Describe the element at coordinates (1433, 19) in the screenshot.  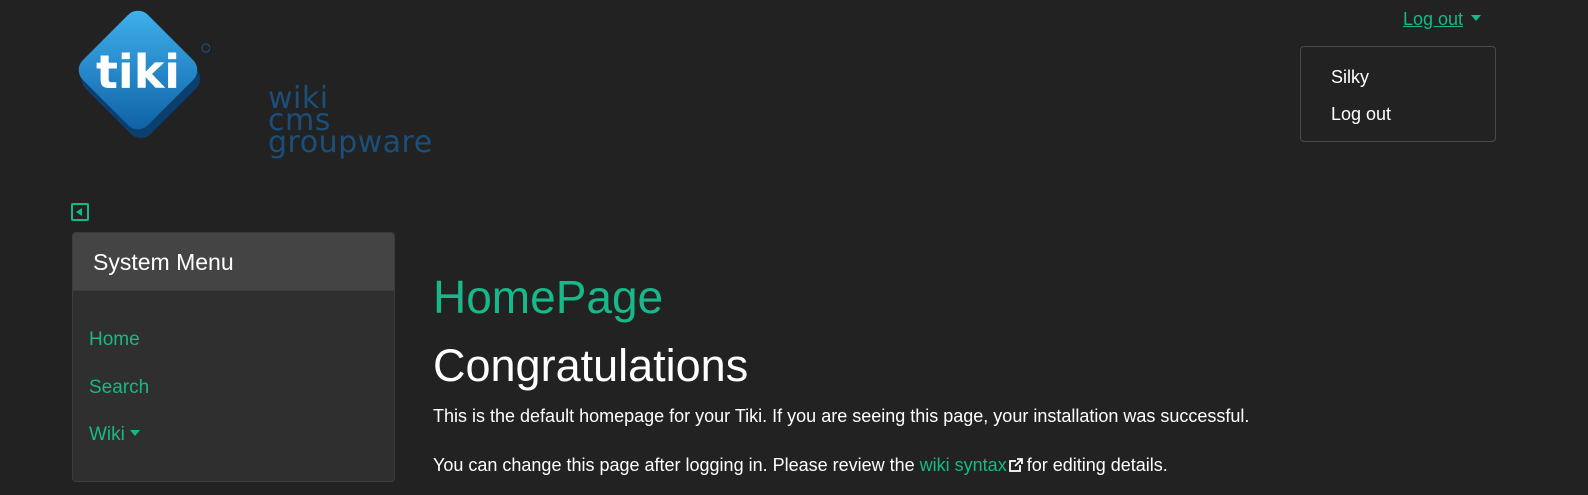
I see `user-menu-toggle-label: Log out` at that location.